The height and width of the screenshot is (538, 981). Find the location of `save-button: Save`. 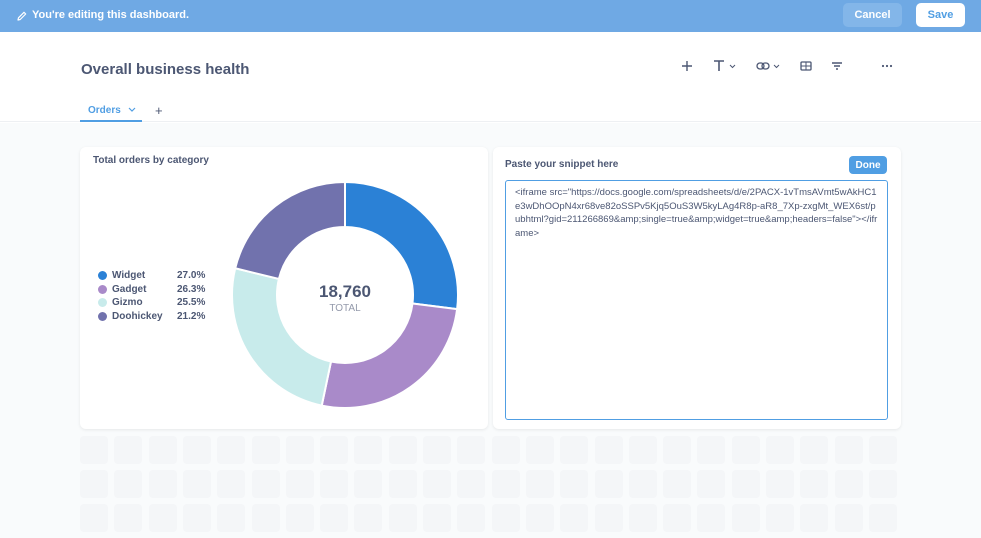

save-button: Save is located at coordinates (940, 15).